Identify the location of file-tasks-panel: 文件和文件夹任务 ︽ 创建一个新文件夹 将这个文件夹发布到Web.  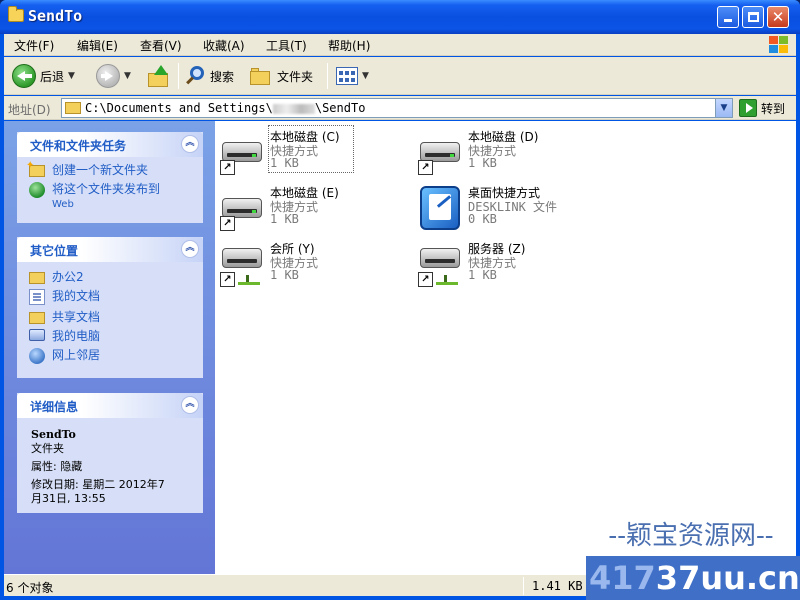
(110, 177).